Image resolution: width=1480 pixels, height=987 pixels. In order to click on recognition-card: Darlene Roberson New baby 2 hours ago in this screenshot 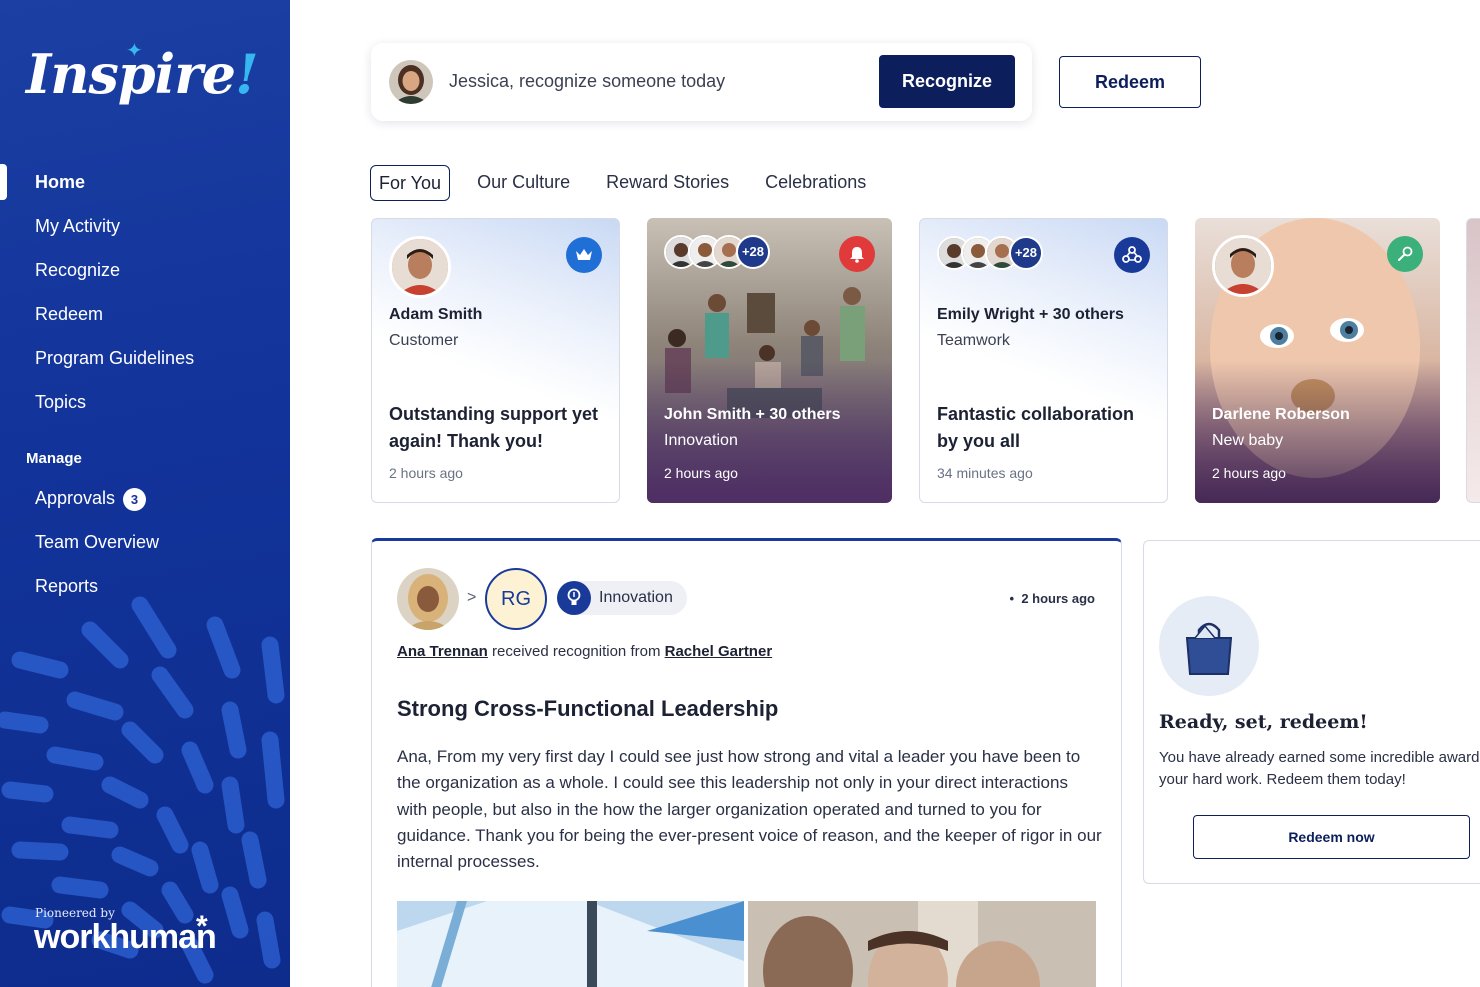, I will do `click(1317, 360)`.